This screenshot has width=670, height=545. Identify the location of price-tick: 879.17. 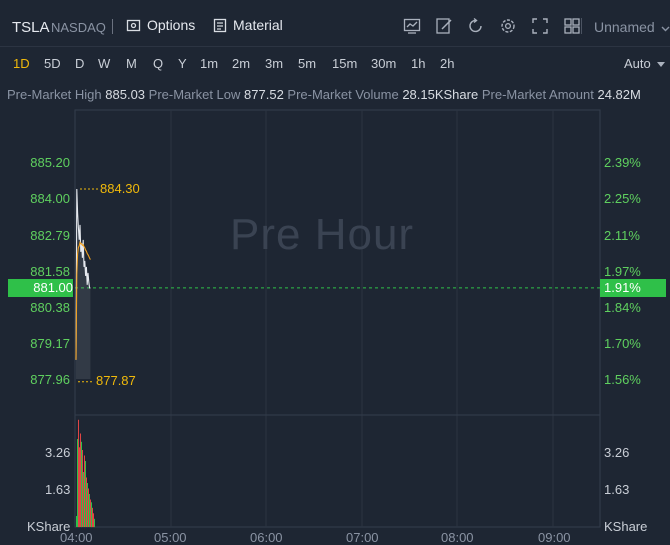
(50, 343).